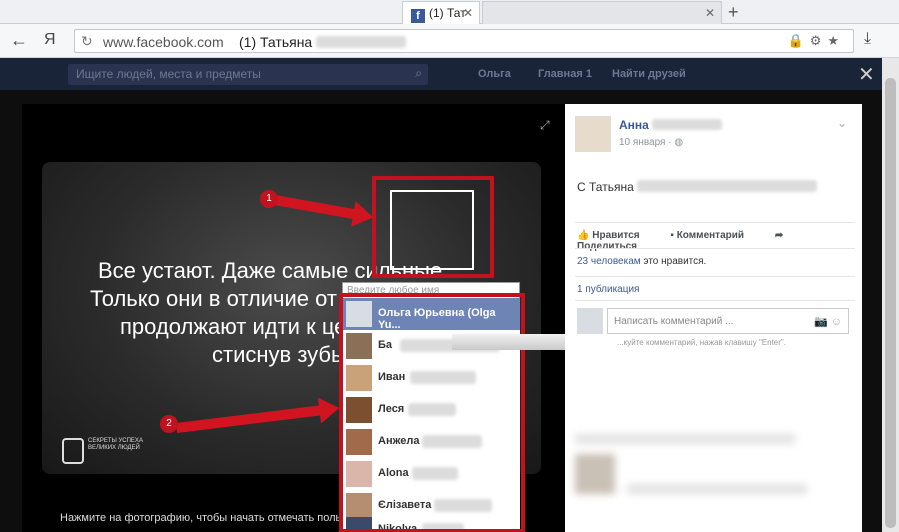 Image resolution: width=899 pixels, height=532 pixels. What do you see at coordinates (431, 474) in the screenshot?
I see `suggestion-item: Alona` at bounding box center [431, 474].